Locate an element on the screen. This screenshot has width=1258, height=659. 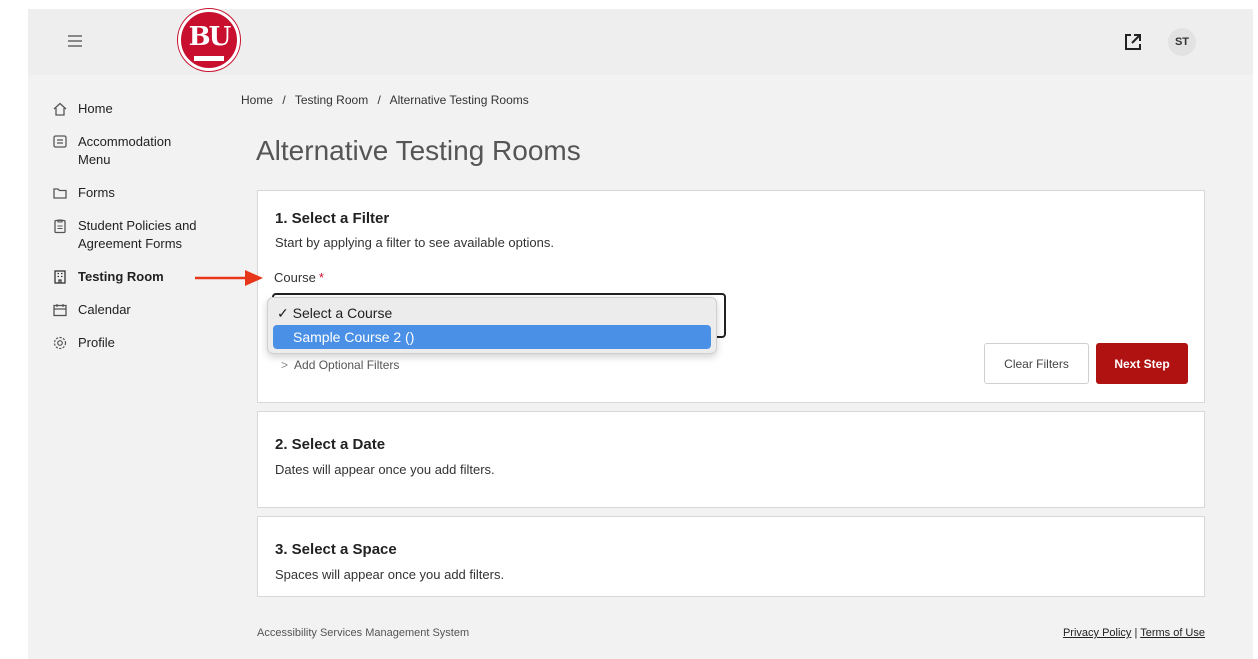
footer-system-name: Accessibility Services Management System is located at coordinates (363, 633).